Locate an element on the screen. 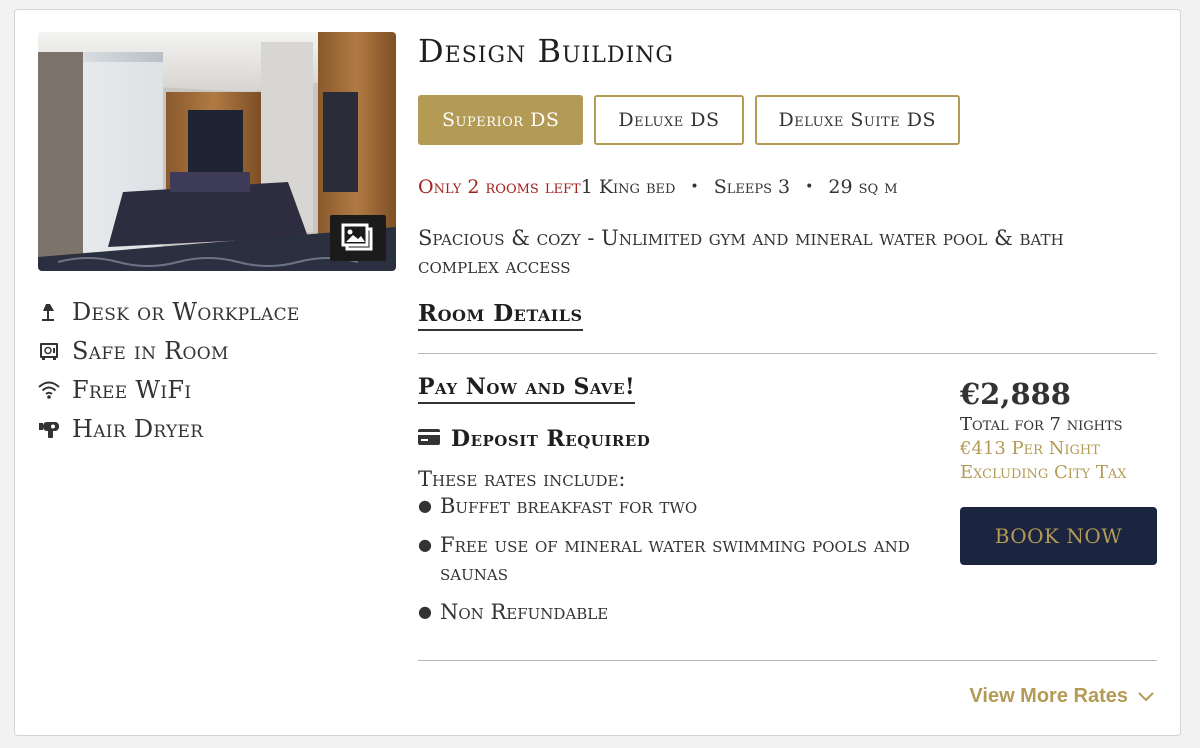 Image resolution: width=1200 pixels, height=748 pixels. view-more-rates-link: View More Rates is located at coordinates (1061, 696).